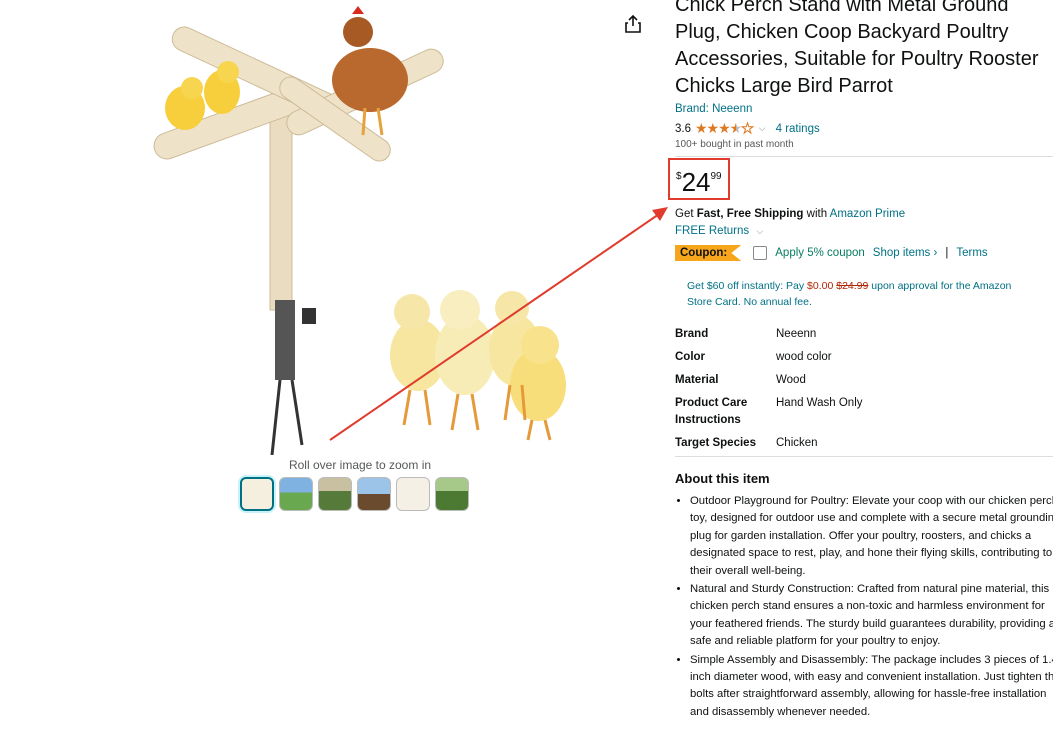 This screenshot has width=1053, height=742. Describe the element at coordinates (864, 357) in the screenshot. I see `spec-row: Color wood color` at that location.